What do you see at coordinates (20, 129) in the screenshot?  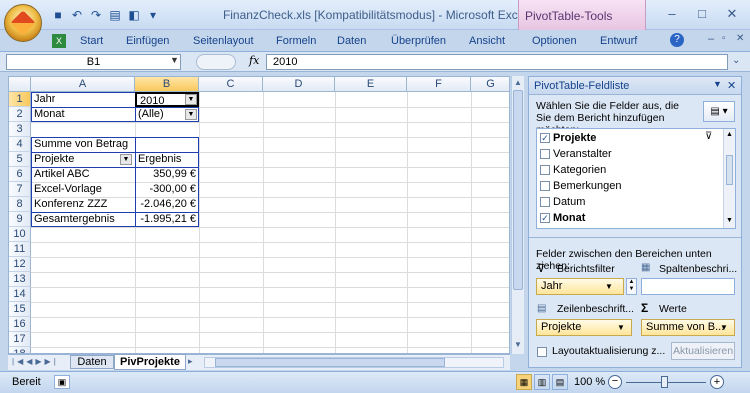 I see `row-header: 3` at bounding box center [20, 129].